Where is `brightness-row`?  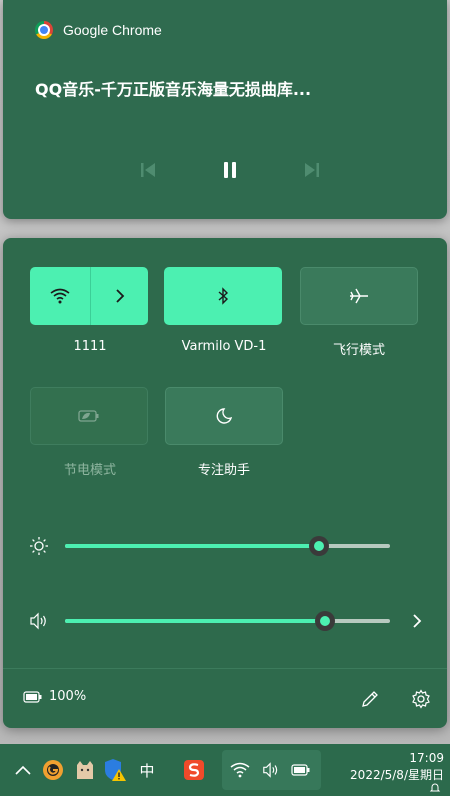 brightness-row is located at coordinates (225, 546).